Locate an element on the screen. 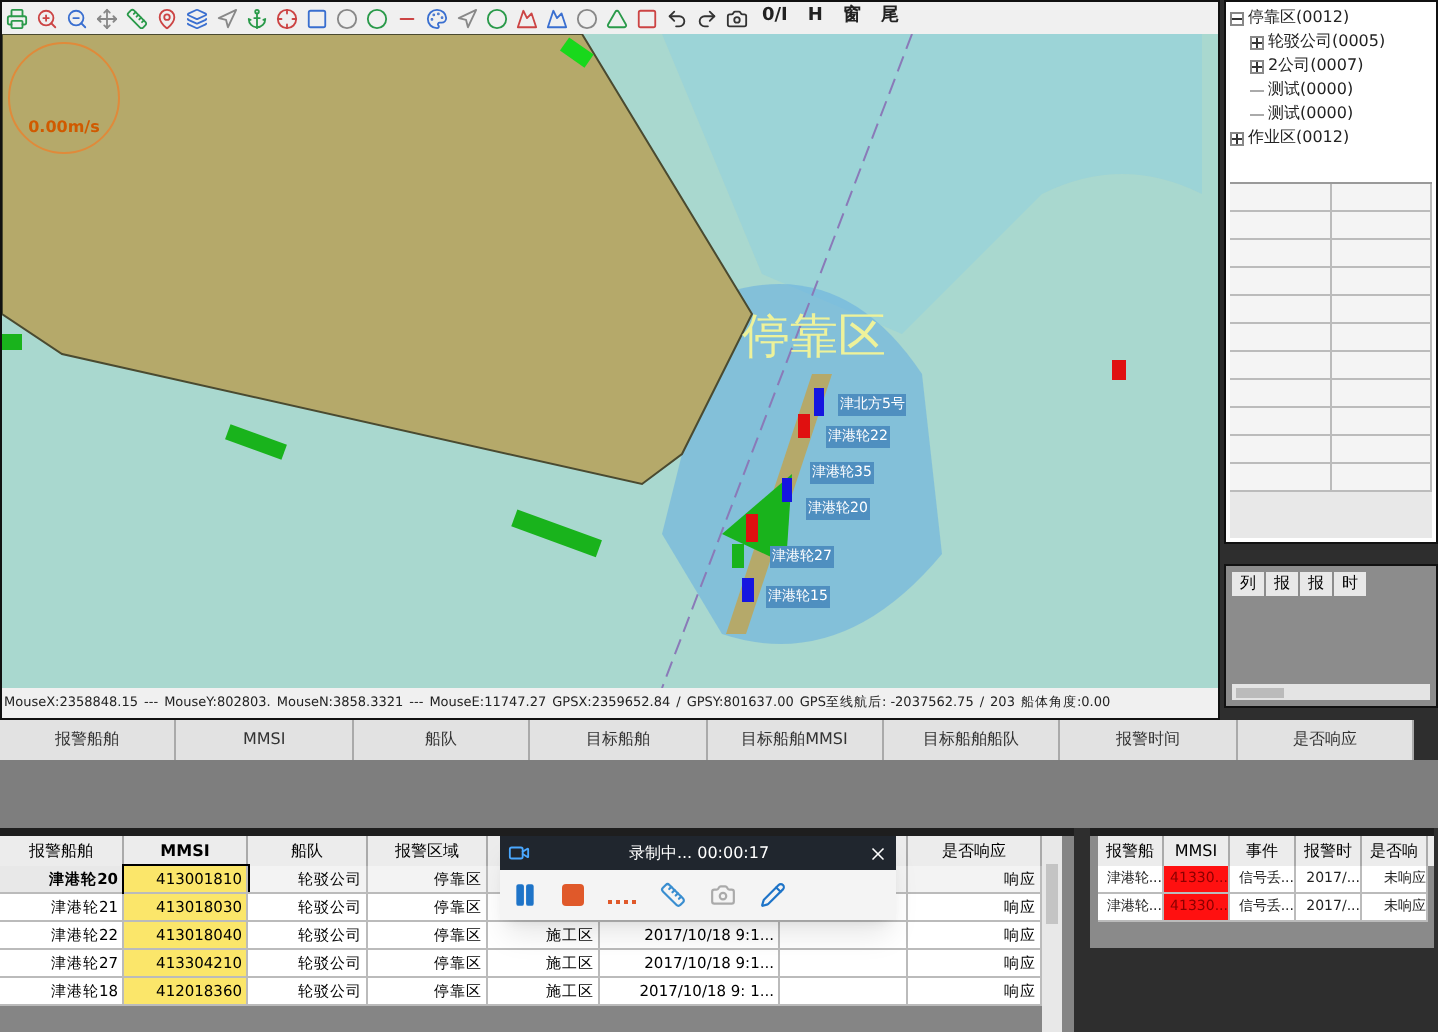  table-cell is located at coordinates (844, 992).